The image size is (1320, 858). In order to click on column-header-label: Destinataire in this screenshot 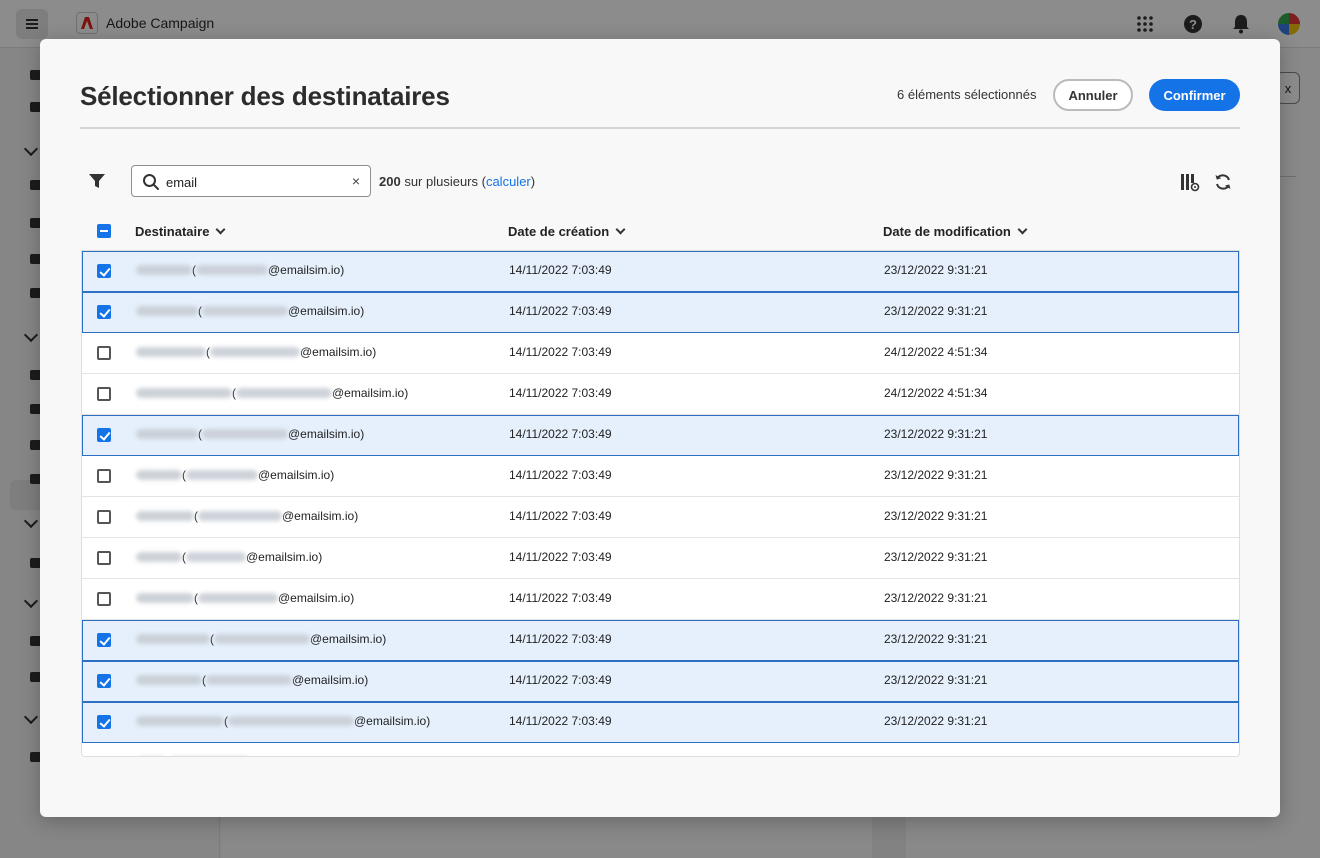, I will do `click(172, 231)`.